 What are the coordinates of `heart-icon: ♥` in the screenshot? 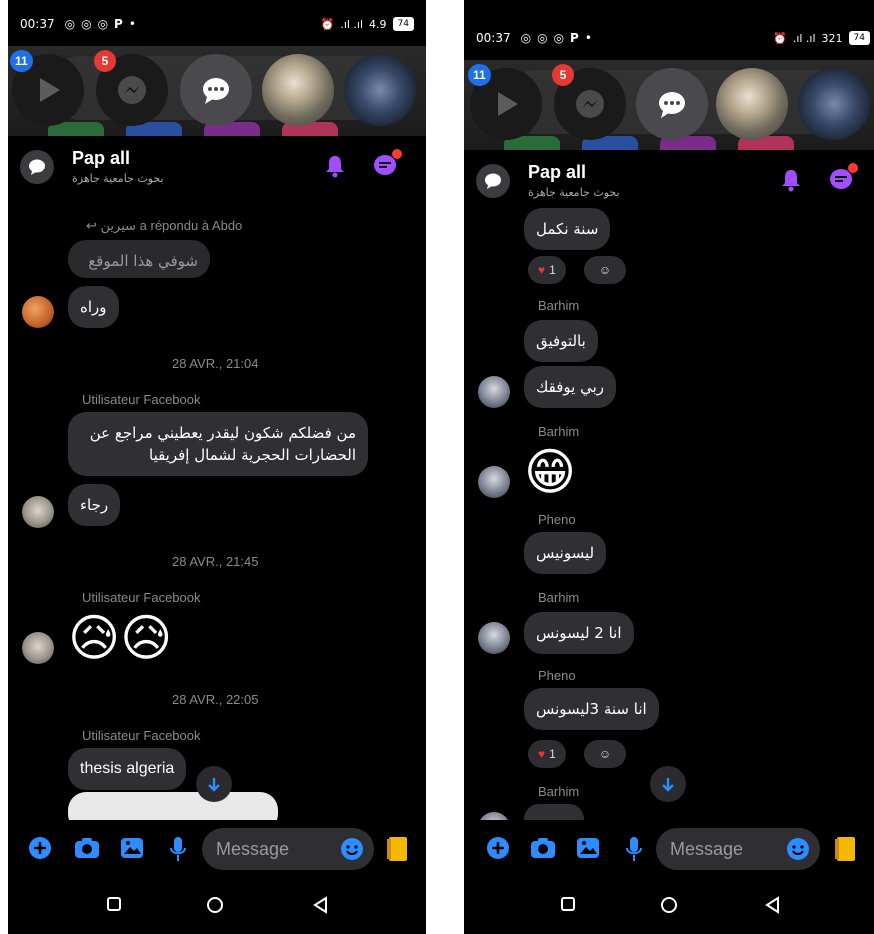 It's located at (542, 754).